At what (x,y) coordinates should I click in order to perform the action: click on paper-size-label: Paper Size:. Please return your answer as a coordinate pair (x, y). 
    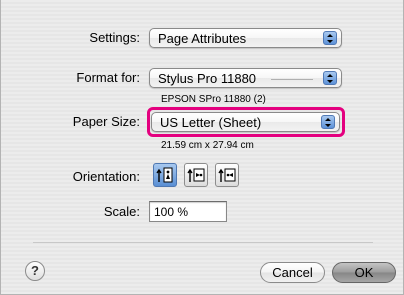
    Looking at the image, I should click on (106, 121).